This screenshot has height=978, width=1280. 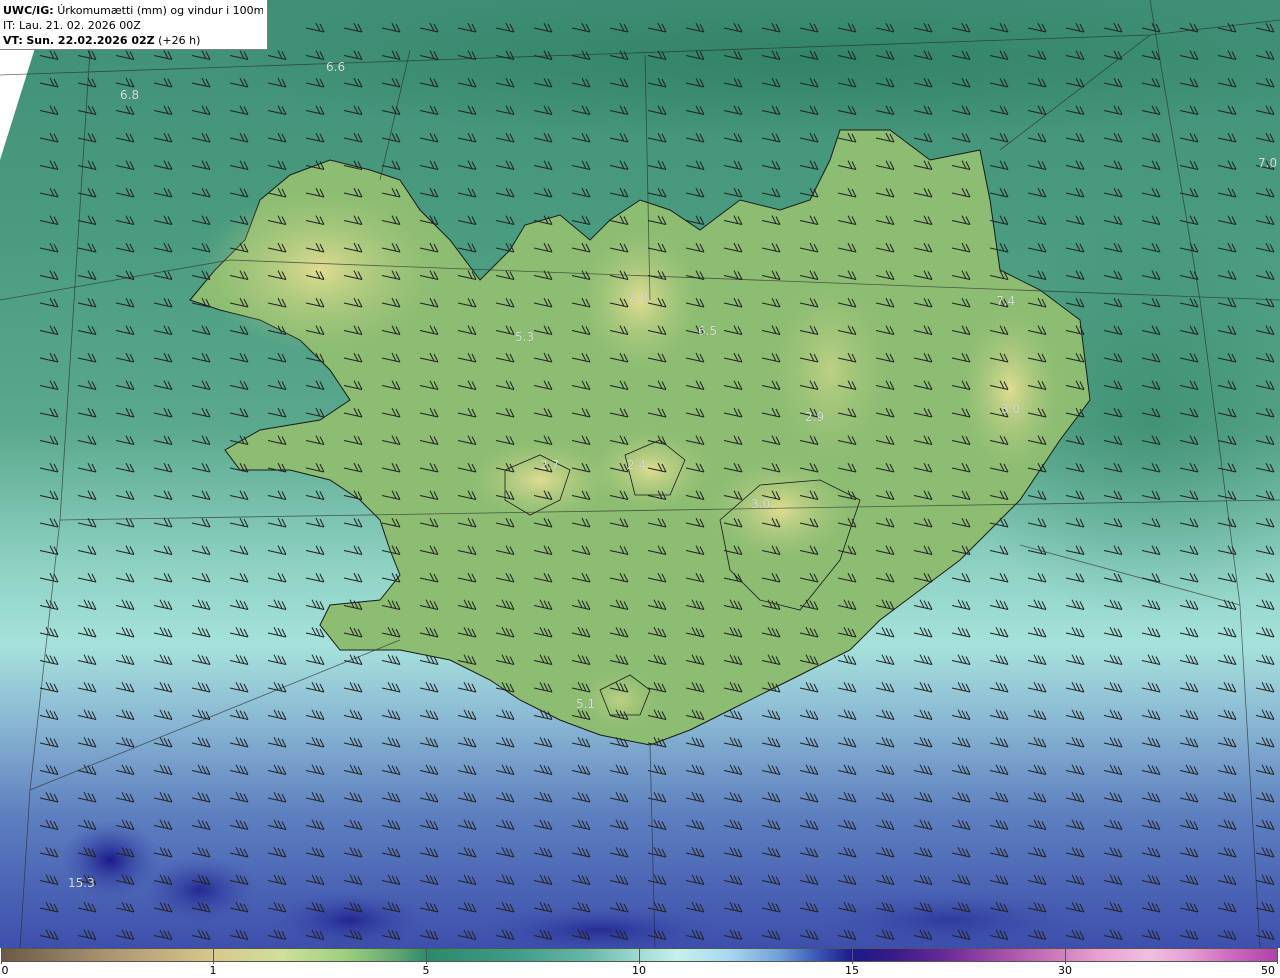 I want to click on map-value-label: 6.5, so click(x=708, y=331).